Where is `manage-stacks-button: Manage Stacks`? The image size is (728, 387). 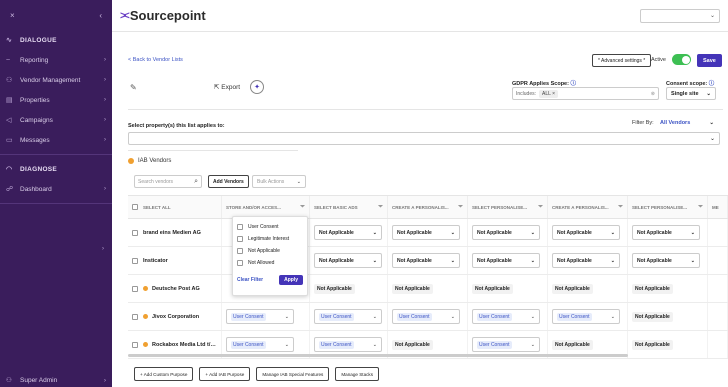
manage-stacks-button: Manage Stacks is located at coordinates (357, 374).